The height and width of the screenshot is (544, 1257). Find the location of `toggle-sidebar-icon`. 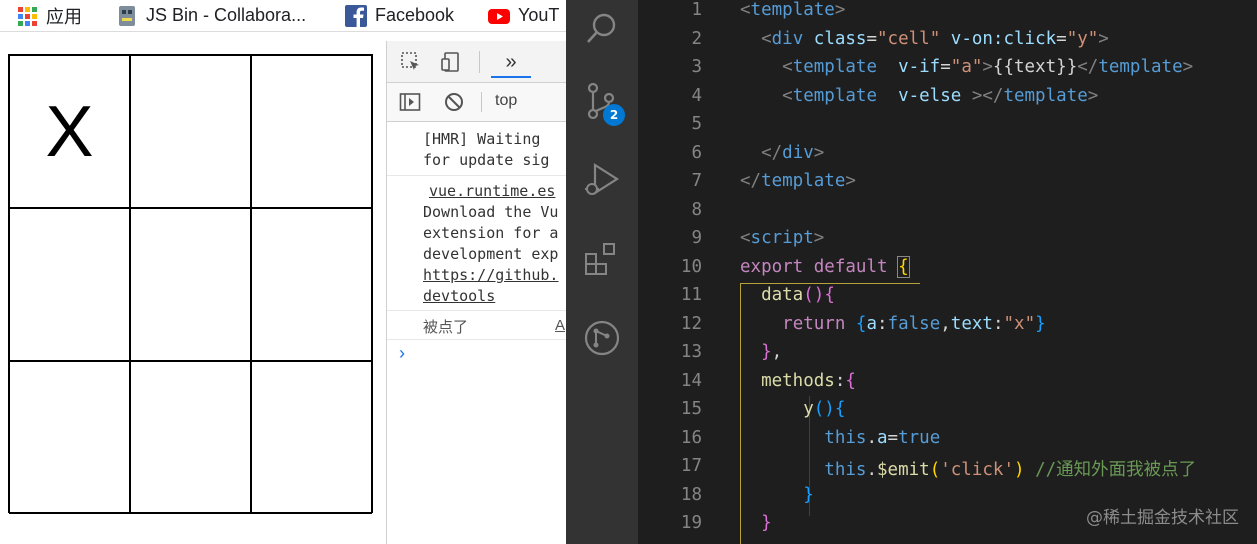

toggle-sidebar-icon is located at coordinates (410, 102).